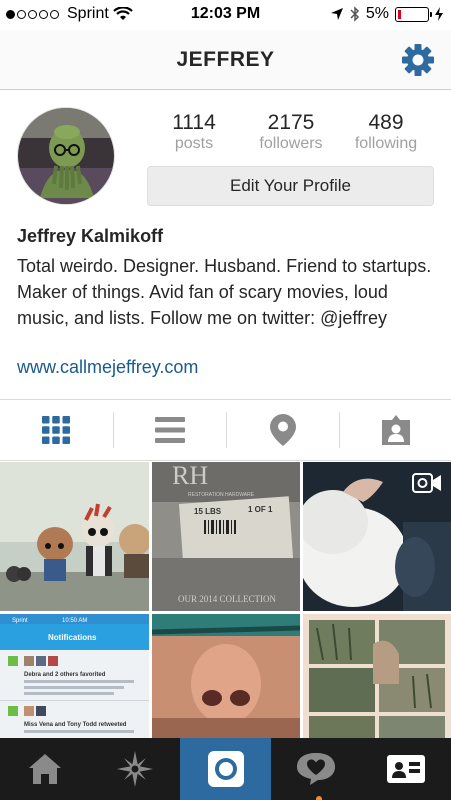 The height and width of the screenshot is (800, 451). I want to click on shot-title: Notifications, so click(72, 637).